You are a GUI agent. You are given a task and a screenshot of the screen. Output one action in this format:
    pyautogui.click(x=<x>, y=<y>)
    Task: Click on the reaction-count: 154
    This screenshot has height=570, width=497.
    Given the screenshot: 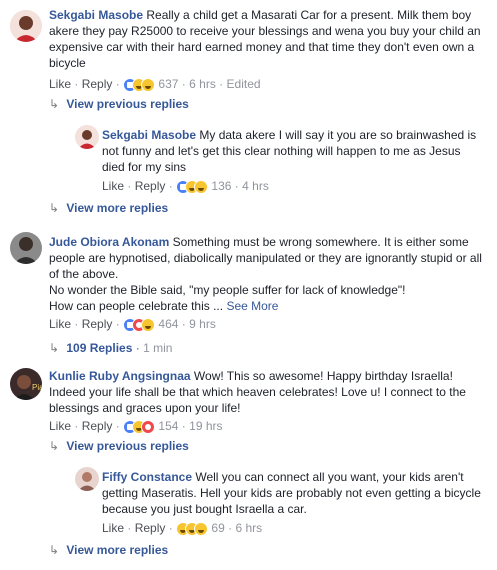 What is the action you would take?
    pyautogui.click(x=168, y=426)
    